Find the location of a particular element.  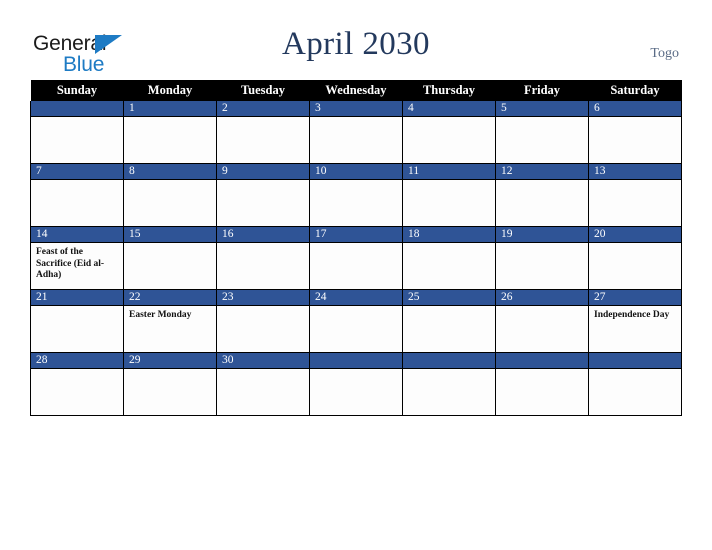

day-number: 15 is located at coordinates (170, 235).